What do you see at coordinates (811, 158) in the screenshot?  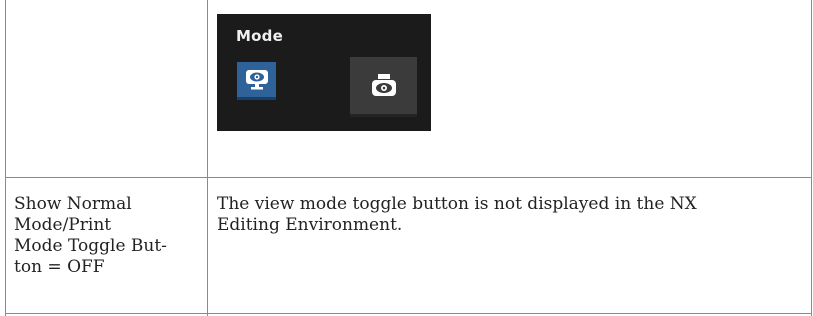 I see `table-border-right` at bounding box center [811, 158].